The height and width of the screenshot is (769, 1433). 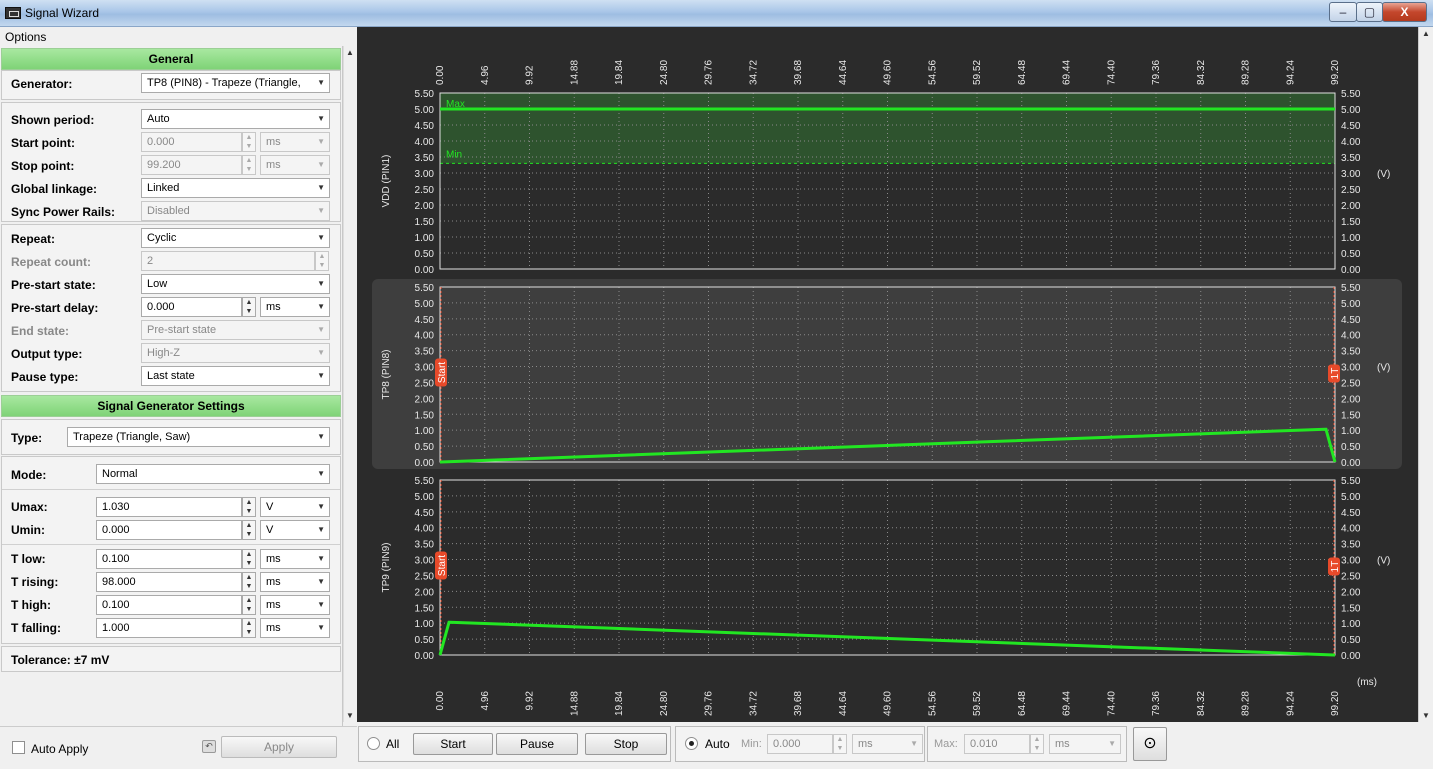 I want to click on t-falling-stepper: ▲ ▼, so click(x=249, y=628).